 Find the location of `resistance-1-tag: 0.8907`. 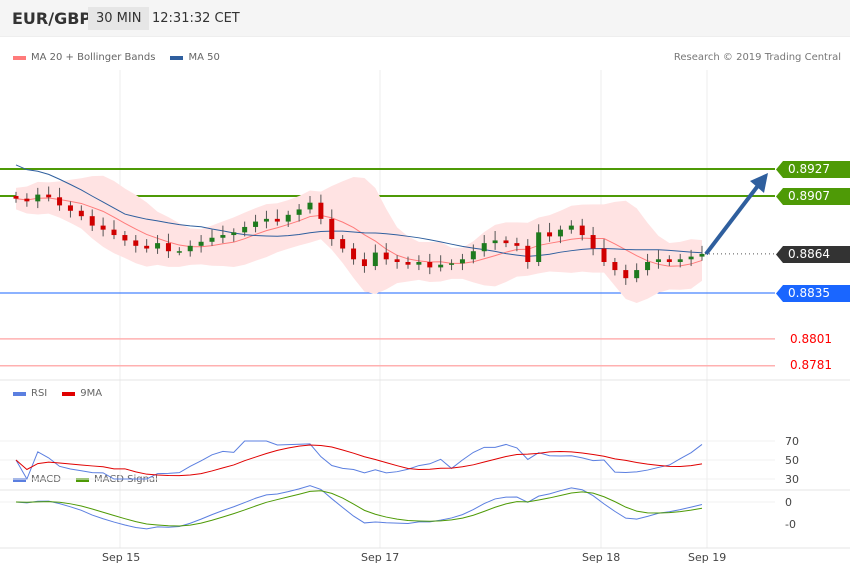

resistance-1-tag: 0.8907 is located at coordinates (813, 196).